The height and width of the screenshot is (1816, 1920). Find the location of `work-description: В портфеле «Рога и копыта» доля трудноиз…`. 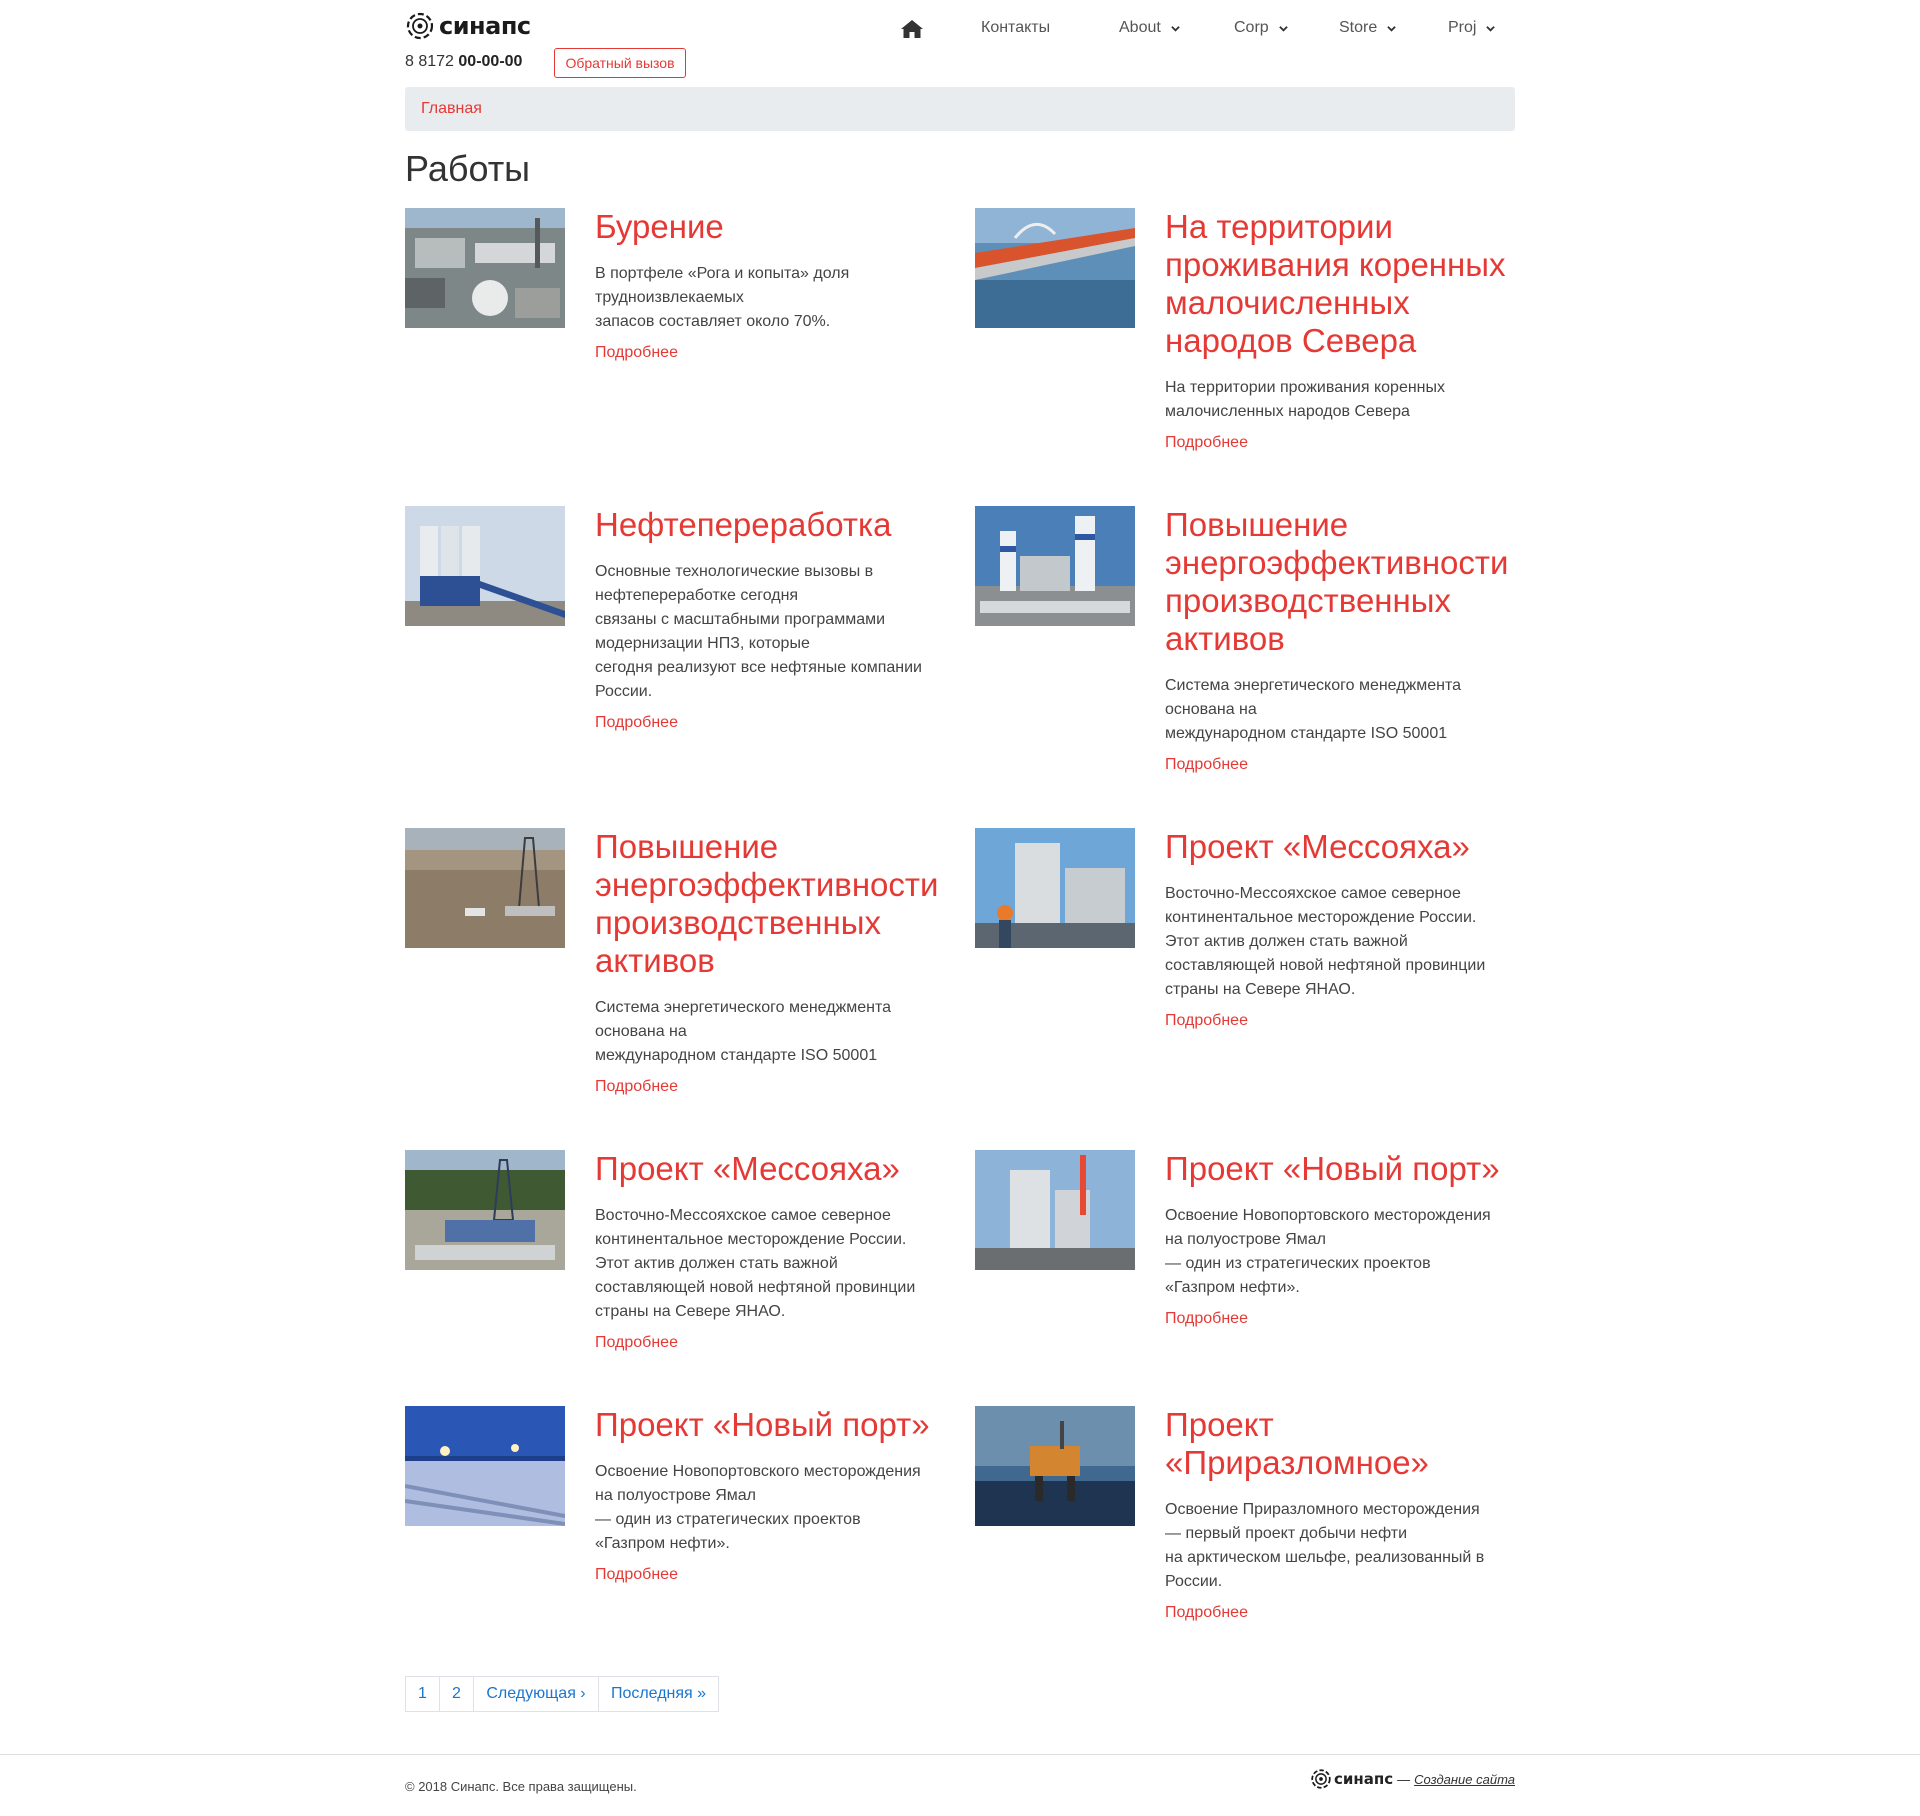

work-description: В портфеле «Рога и копыта» доля трудноиз… is located at coordinates (722, 297).